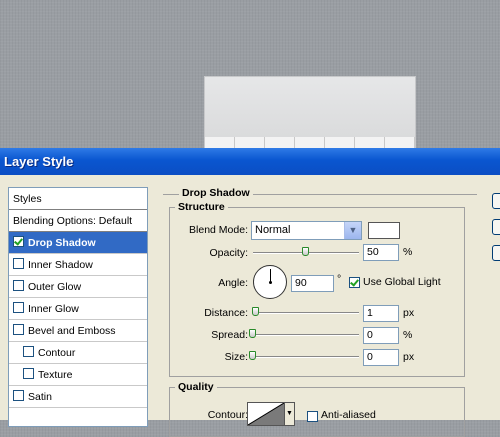 The height and width of the screenshot is (437, 500). What do you see at coordinates (201, 207) in the screenshot?
I see `structure-title: Structure` at bounding box center [201, 207].